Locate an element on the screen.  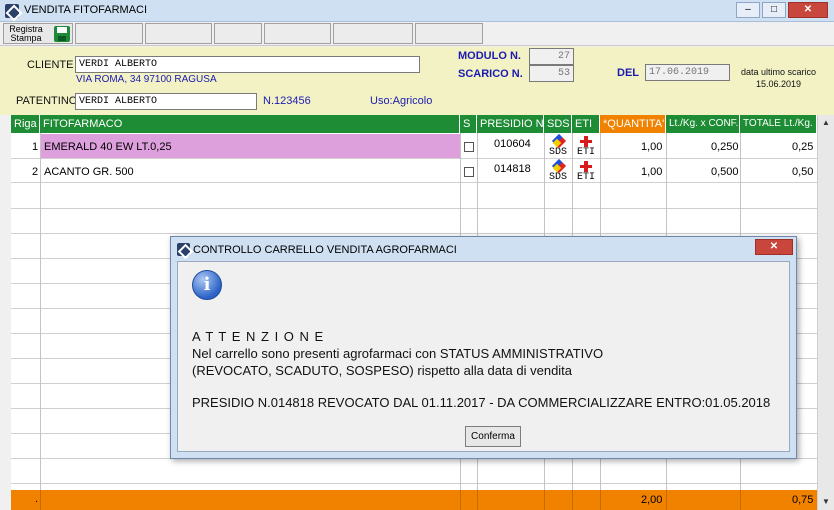
floppy-icon is located at coordinates (62, 34).